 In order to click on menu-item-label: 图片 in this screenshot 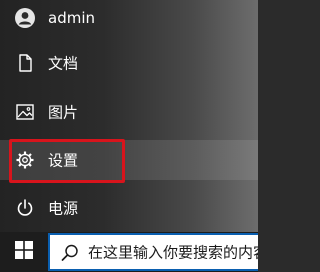, I will do `click(63, 112)`.